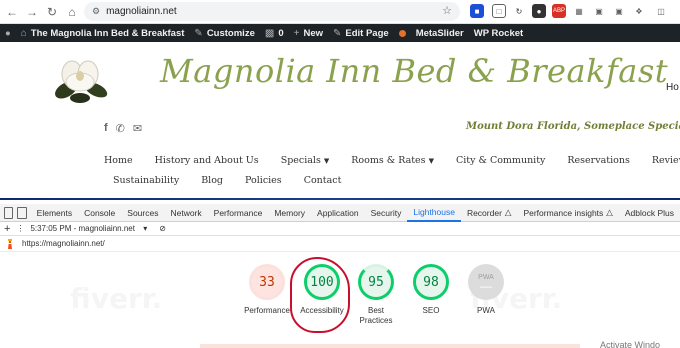 The height and width of the screenshot is (348, 680). Describe the element at coordinates (619, 11) in the screenshot. I see `extension-icon: ▣` at that location.